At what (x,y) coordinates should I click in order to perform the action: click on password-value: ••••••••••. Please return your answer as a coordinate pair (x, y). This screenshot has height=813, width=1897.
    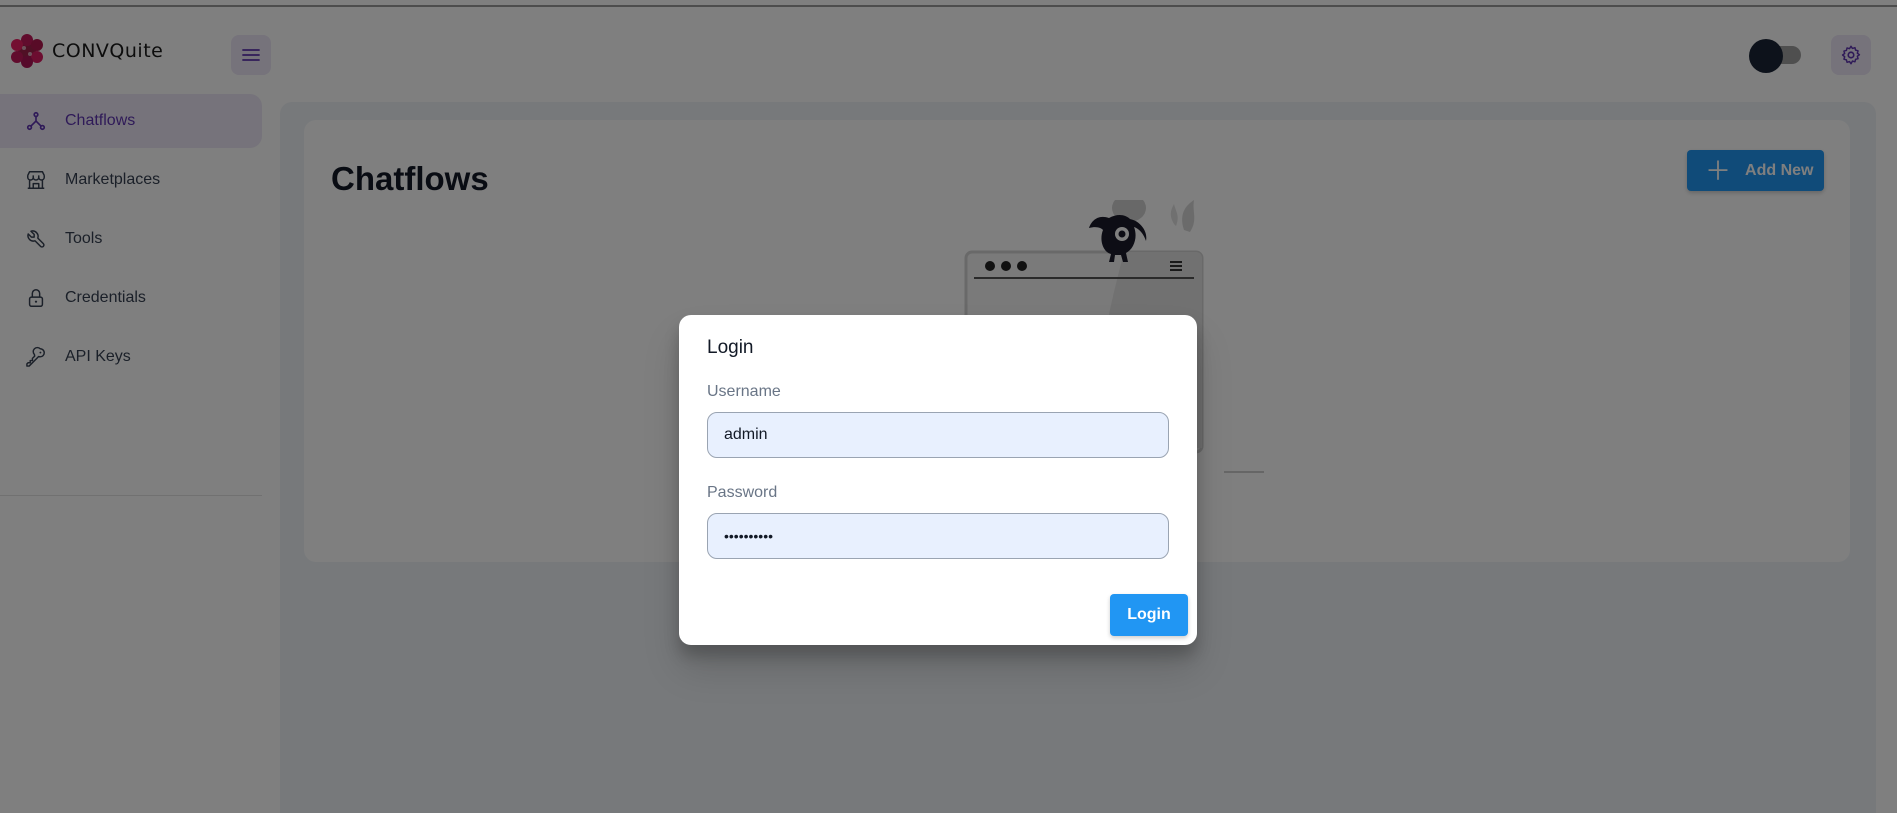
    Looking at the image, I should click on (749, 536).